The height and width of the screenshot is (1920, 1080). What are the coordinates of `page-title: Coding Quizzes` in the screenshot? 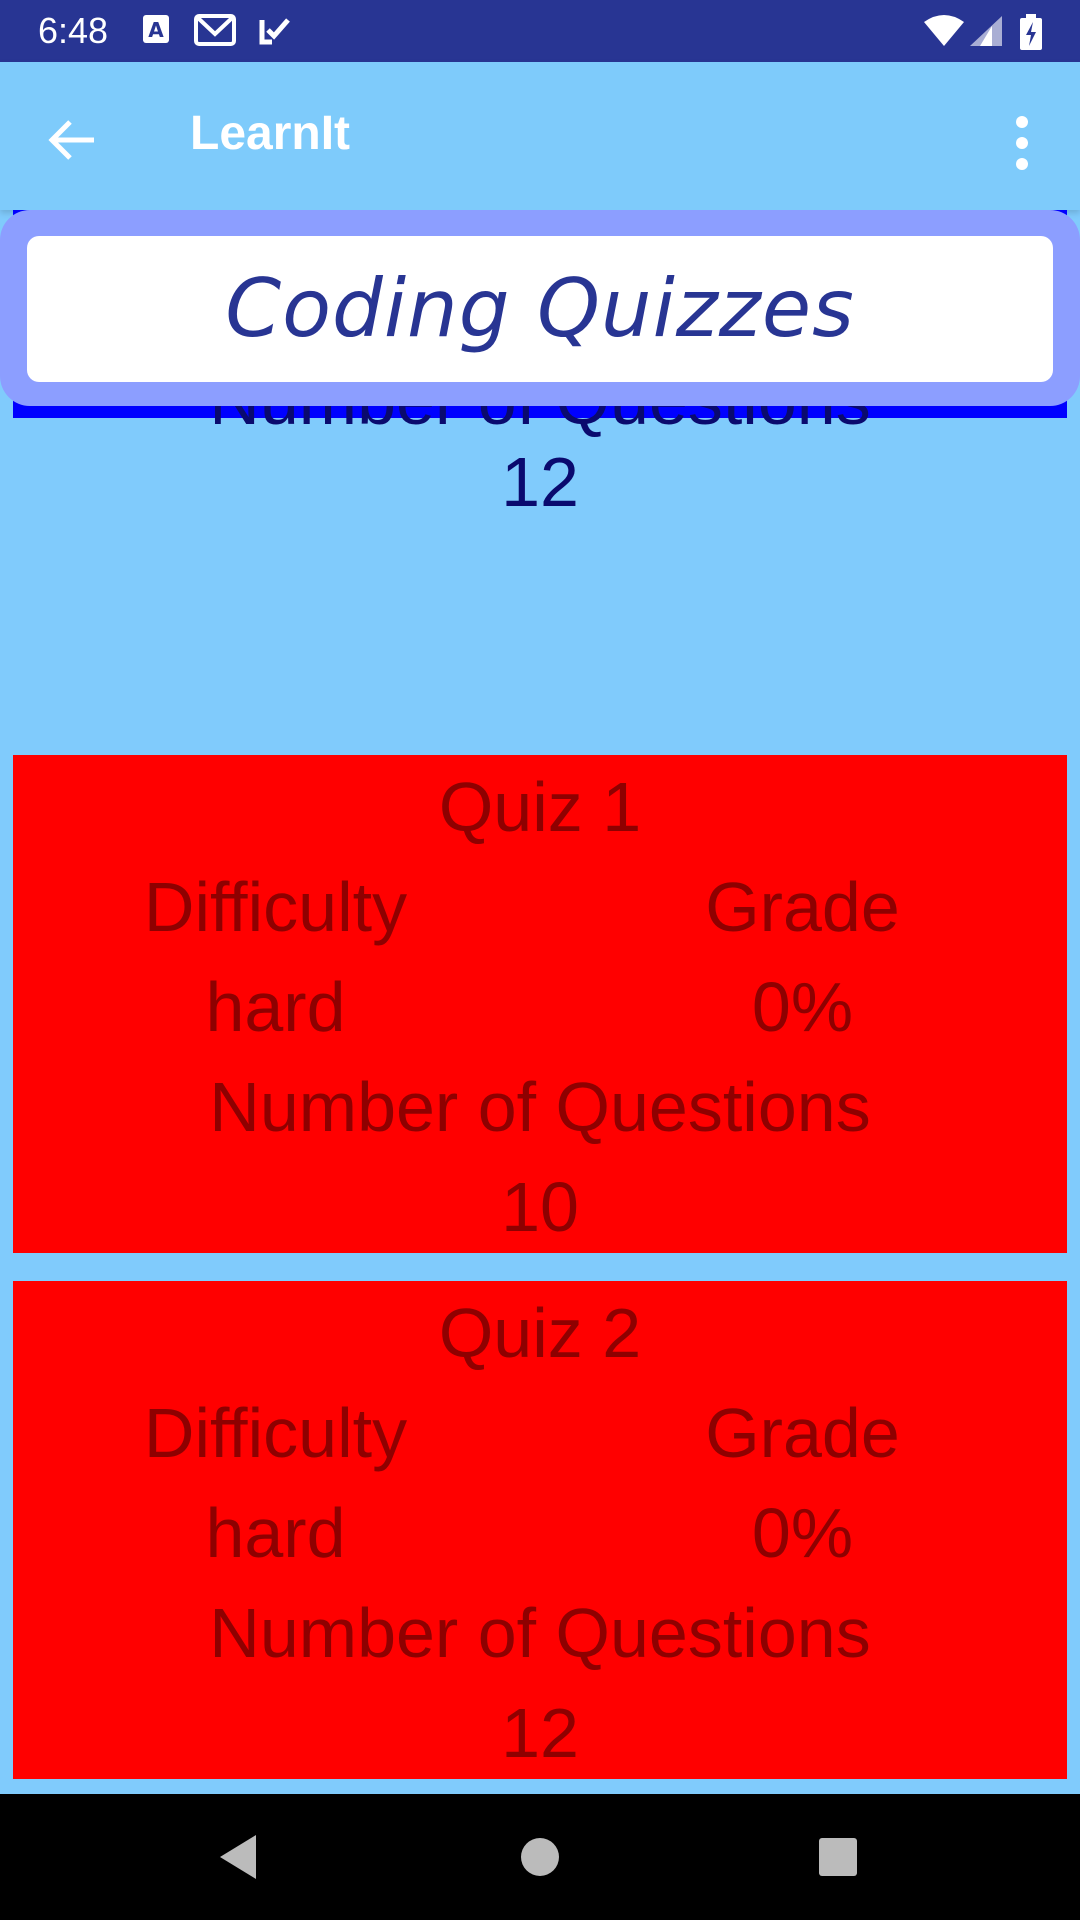 It's located at (540, 308).